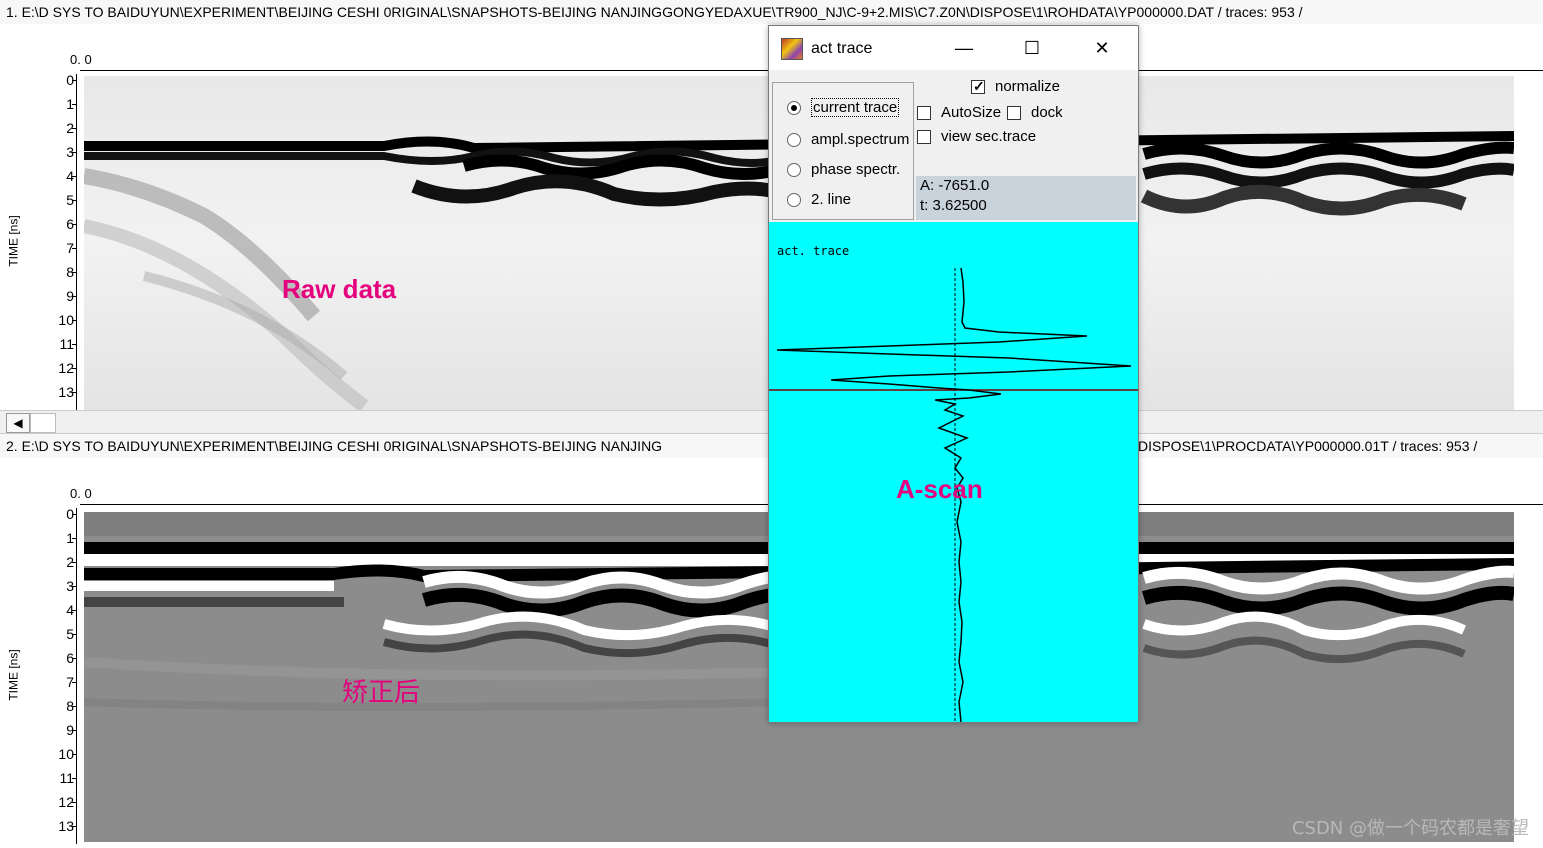 The height and width of the screenshot is (848, 1543). Describe the element at coordinates (964, 48) in the screenshot. I see `minimize-icon: —` at that location.